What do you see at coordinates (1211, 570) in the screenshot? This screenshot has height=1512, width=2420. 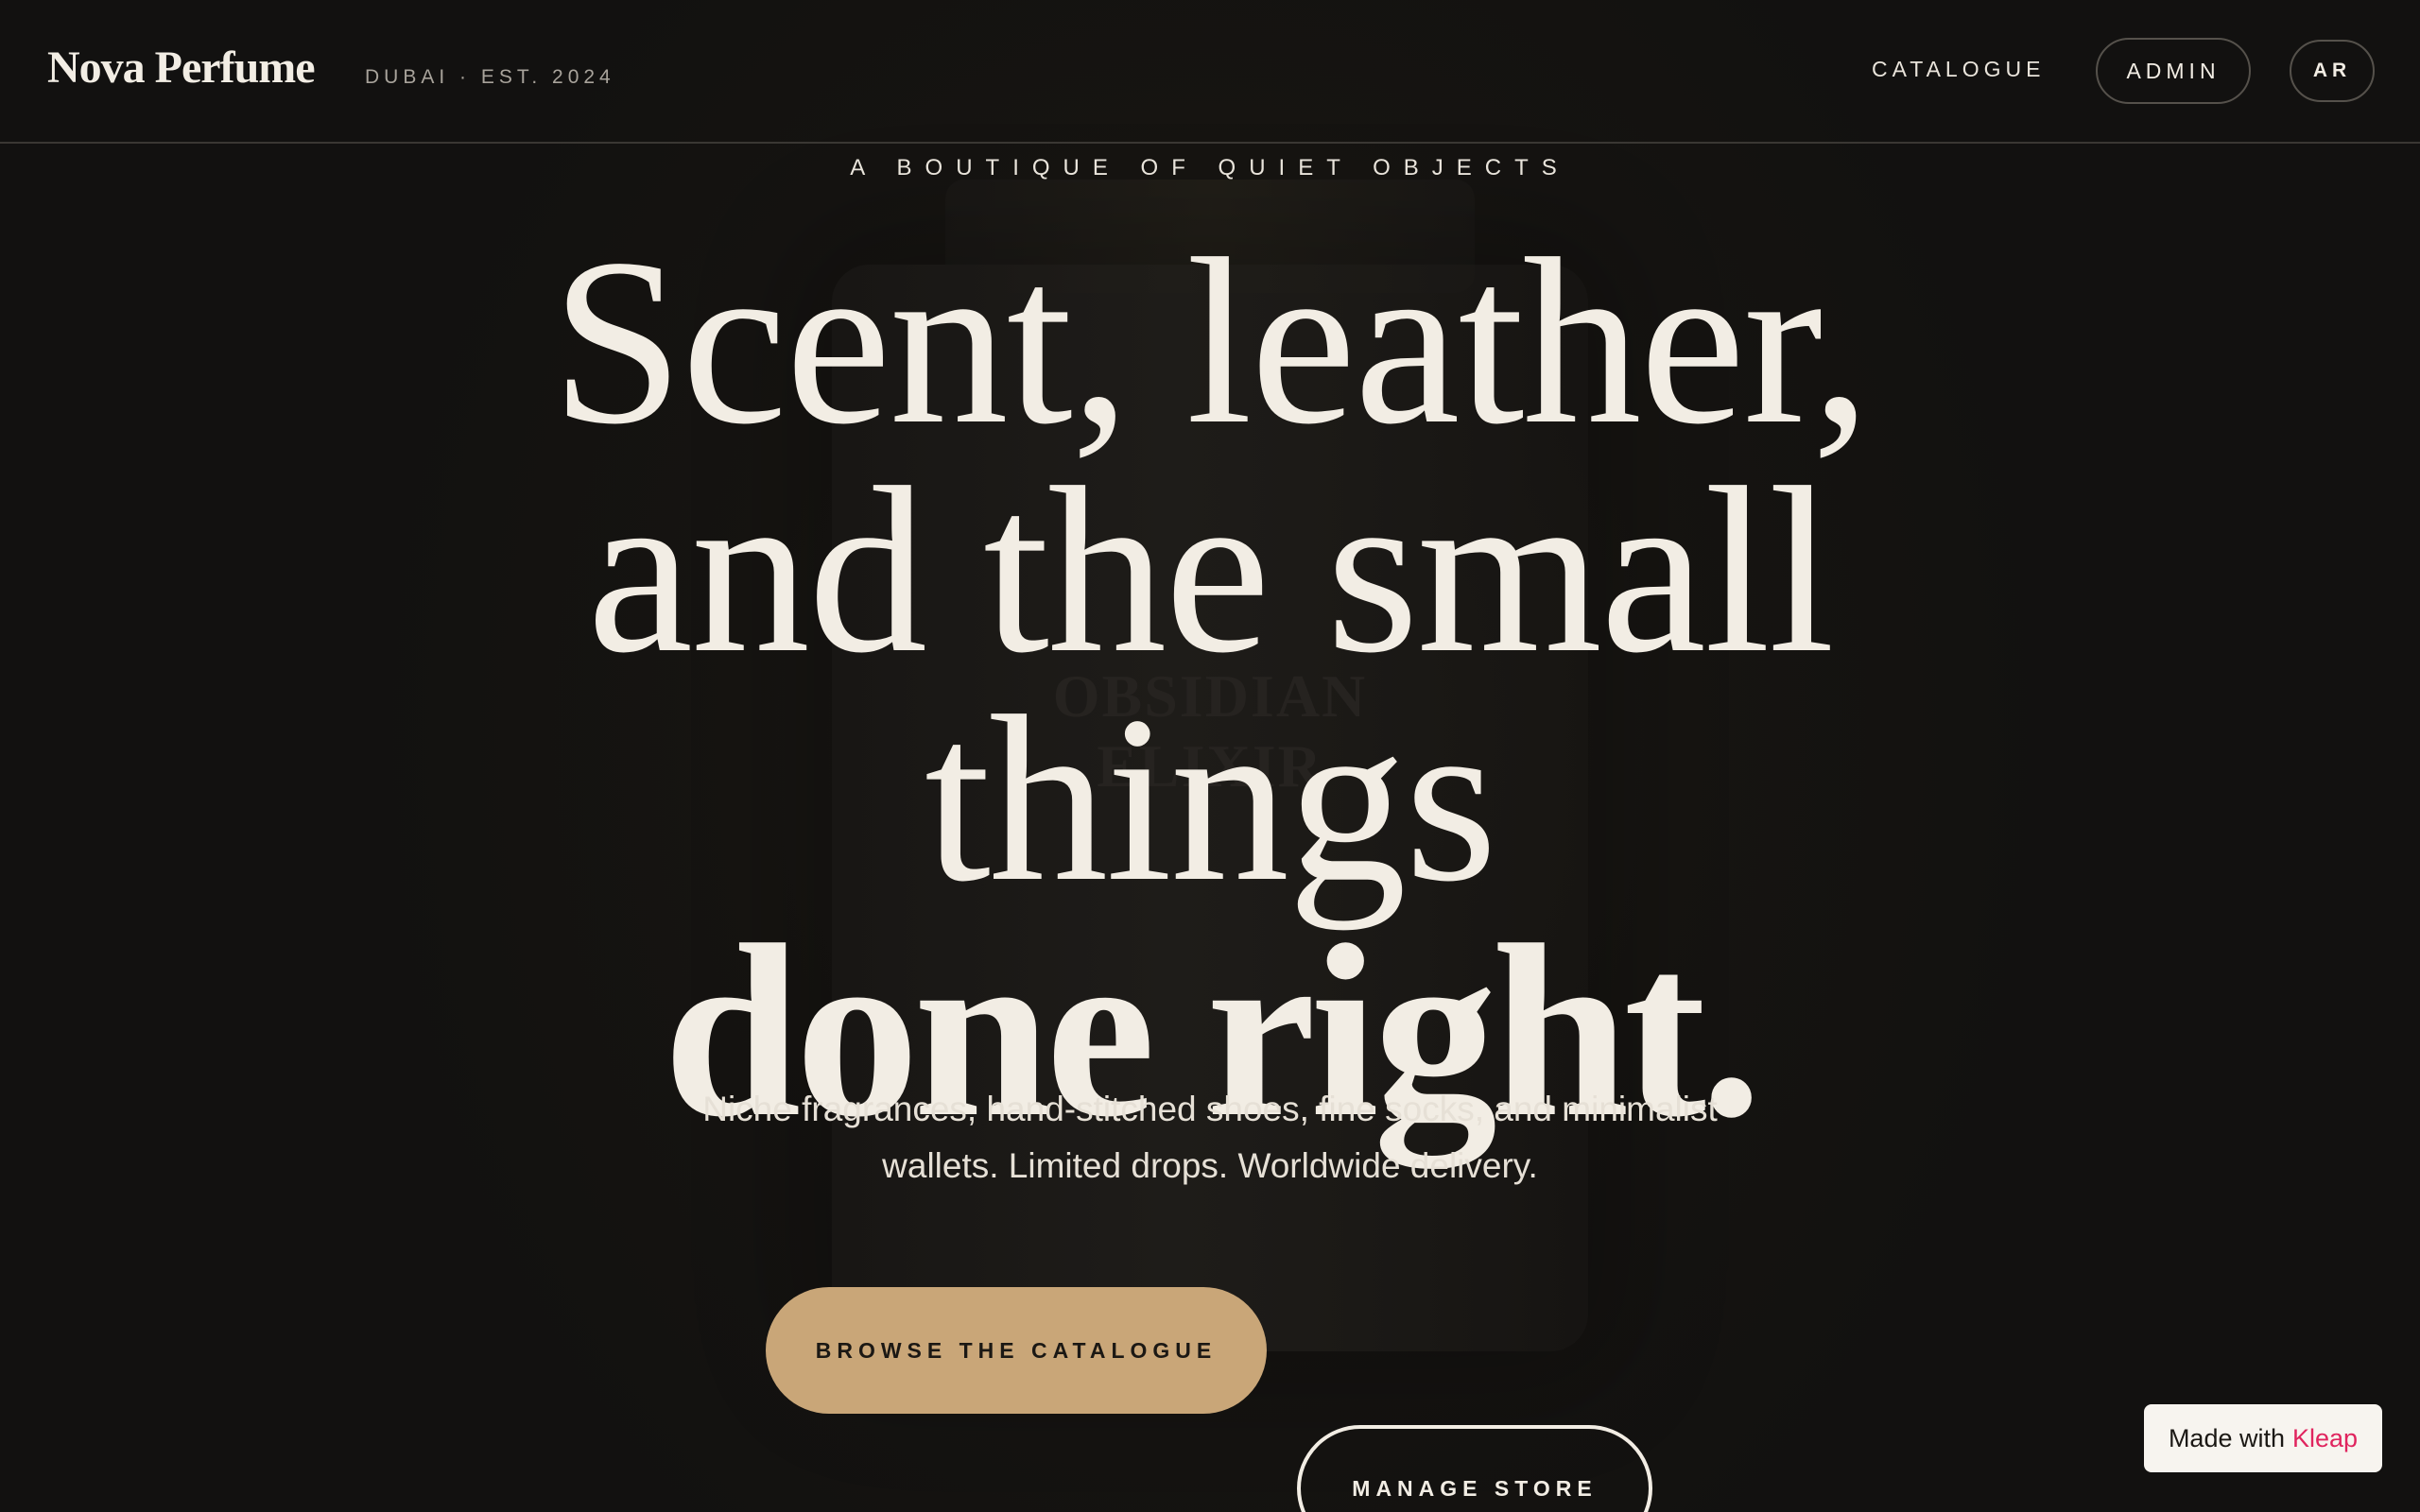 I see `headline-line-2: and the small` at bounding box center [1211, 570].